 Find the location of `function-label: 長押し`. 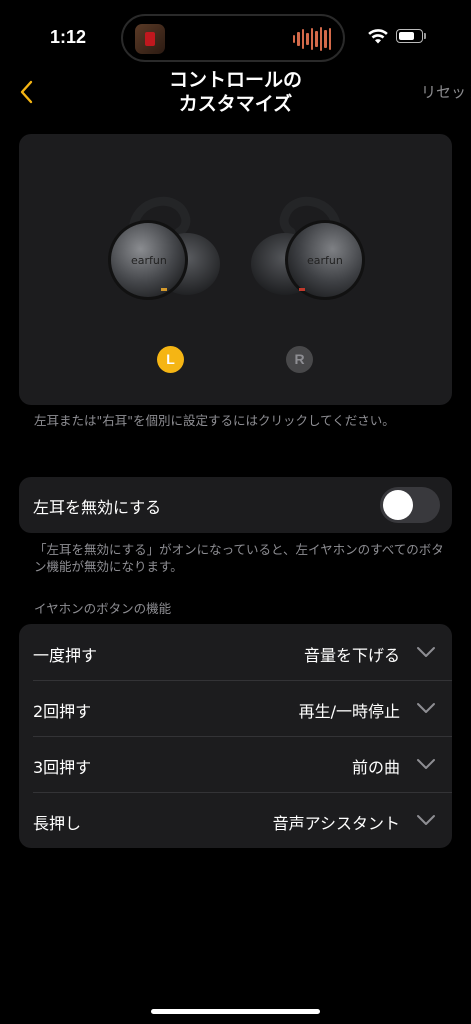

function-label: 長押し is located at coordinates (57, 823).